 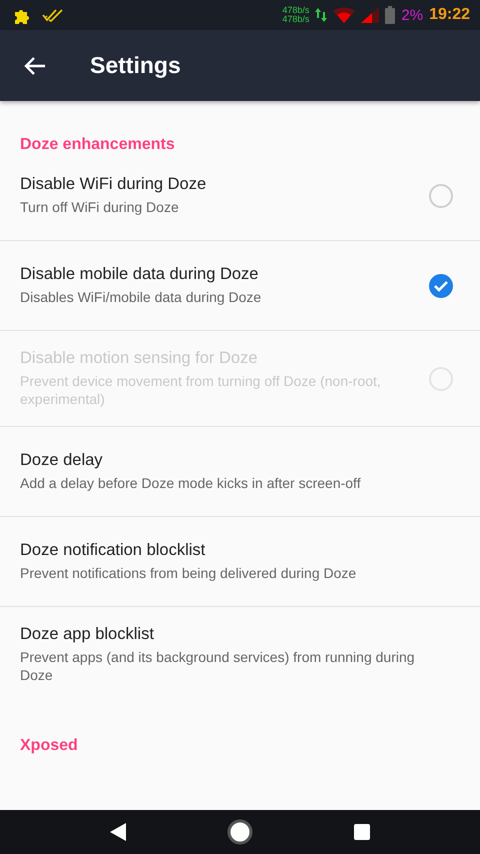 I want to click on preference-item: Doze notification blocklist Prevent notifications from being delivered during Doze, so click(x=240, y=562).